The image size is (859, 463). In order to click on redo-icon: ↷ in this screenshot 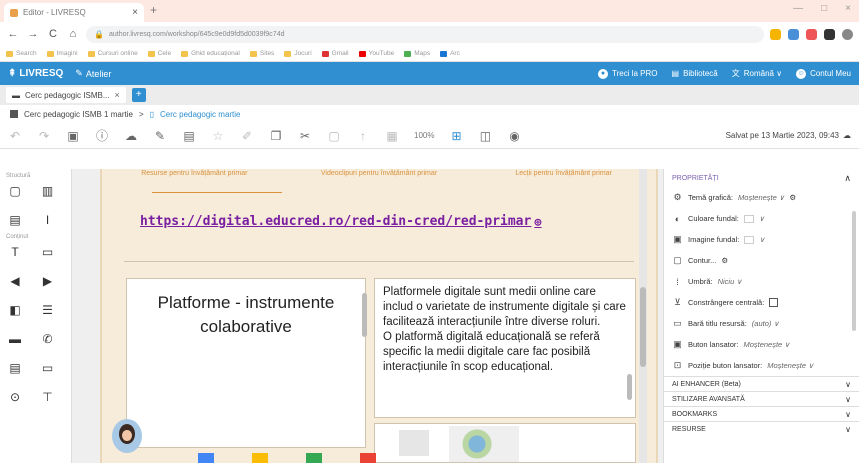, I will do `click(44, 136)`.